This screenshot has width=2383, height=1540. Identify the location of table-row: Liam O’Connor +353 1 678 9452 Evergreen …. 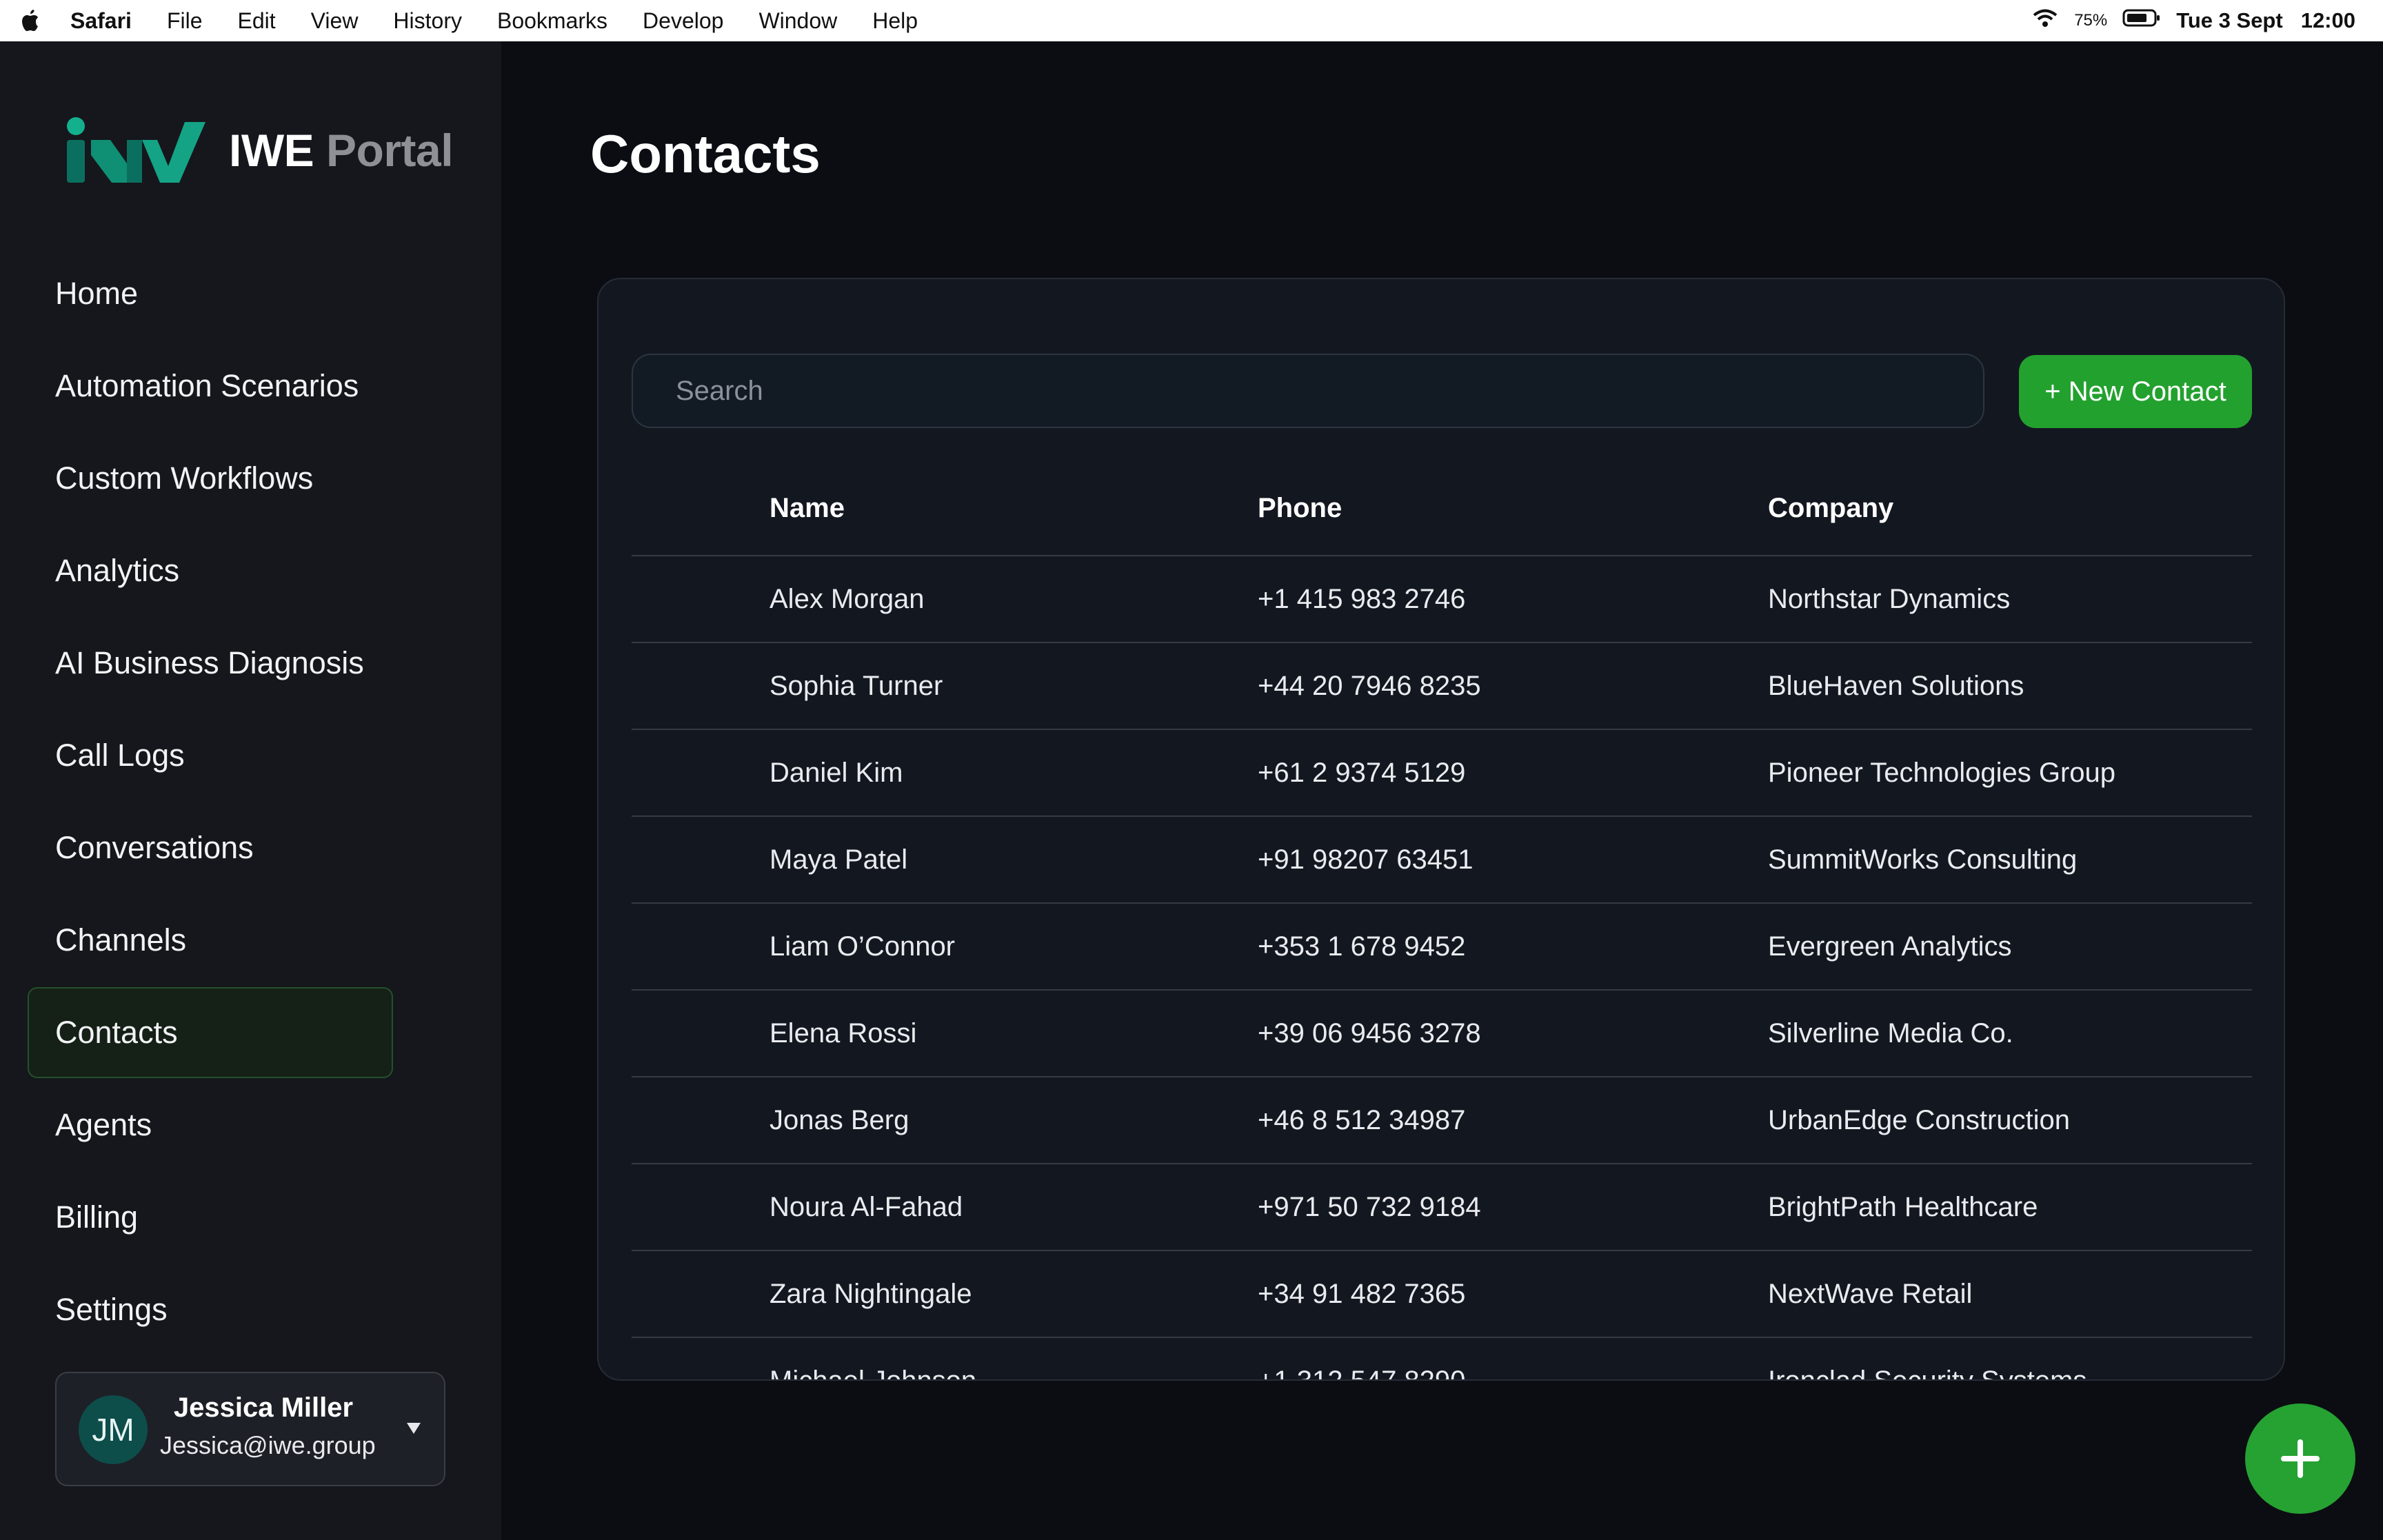
(1442, 948).